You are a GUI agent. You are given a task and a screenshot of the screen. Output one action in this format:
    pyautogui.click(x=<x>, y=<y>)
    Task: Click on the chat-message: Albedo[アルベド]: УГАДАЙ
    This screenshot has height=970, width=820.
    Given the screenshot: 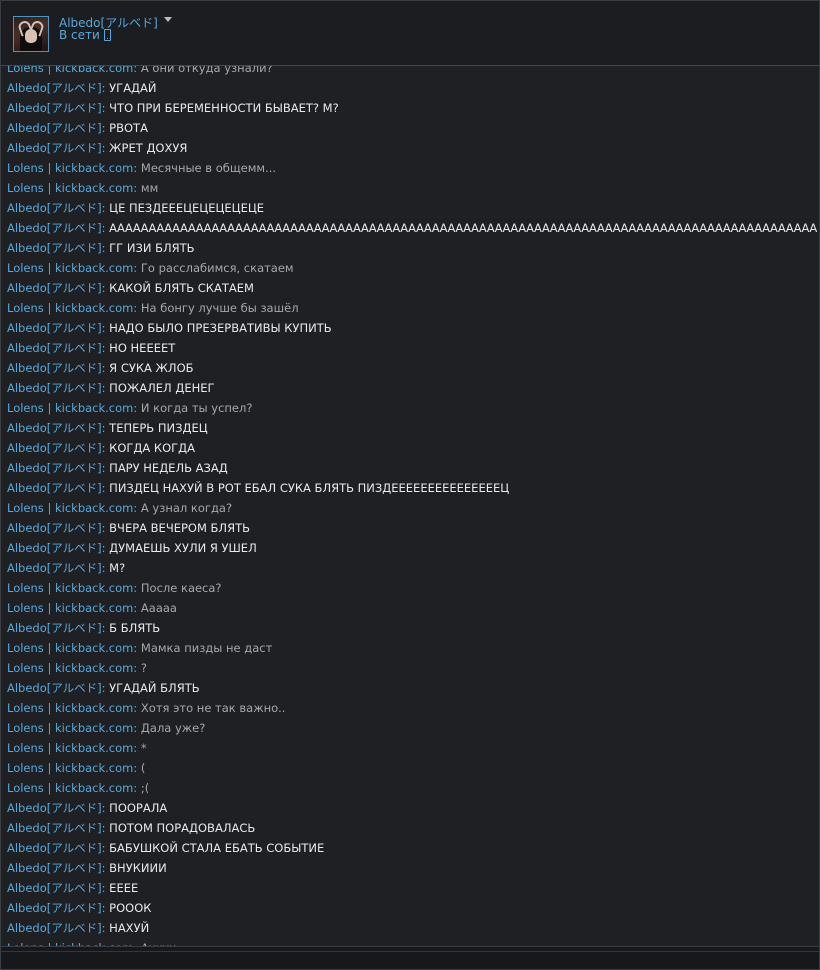 What is the action you would take?
    pyautogui.click(x=412, y=88)
    